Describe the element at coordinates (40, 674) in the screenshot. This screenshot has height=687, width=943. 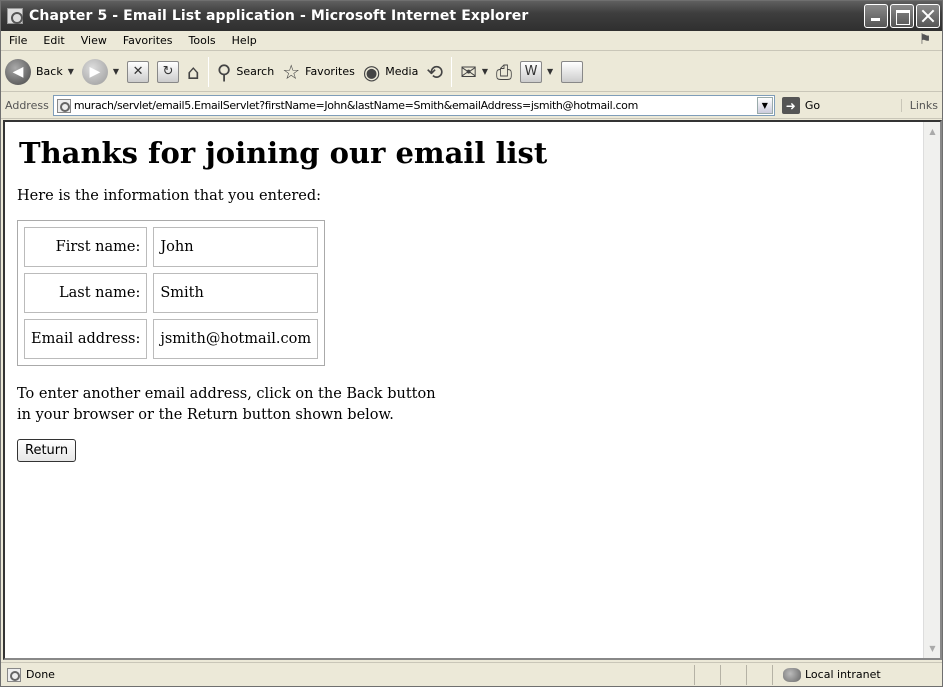
I see `status-text: Done` at that location.